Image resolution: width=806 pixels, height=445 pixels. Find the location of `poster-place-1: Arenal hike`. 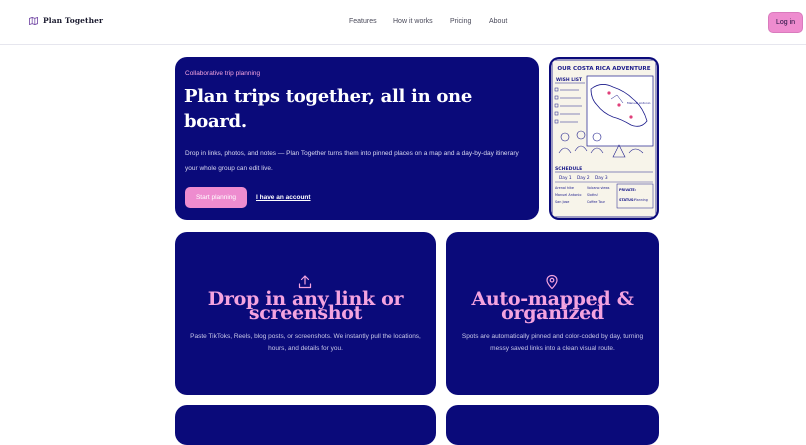

poster-place-1: Arenal hike is located at coordinates (564, 188).